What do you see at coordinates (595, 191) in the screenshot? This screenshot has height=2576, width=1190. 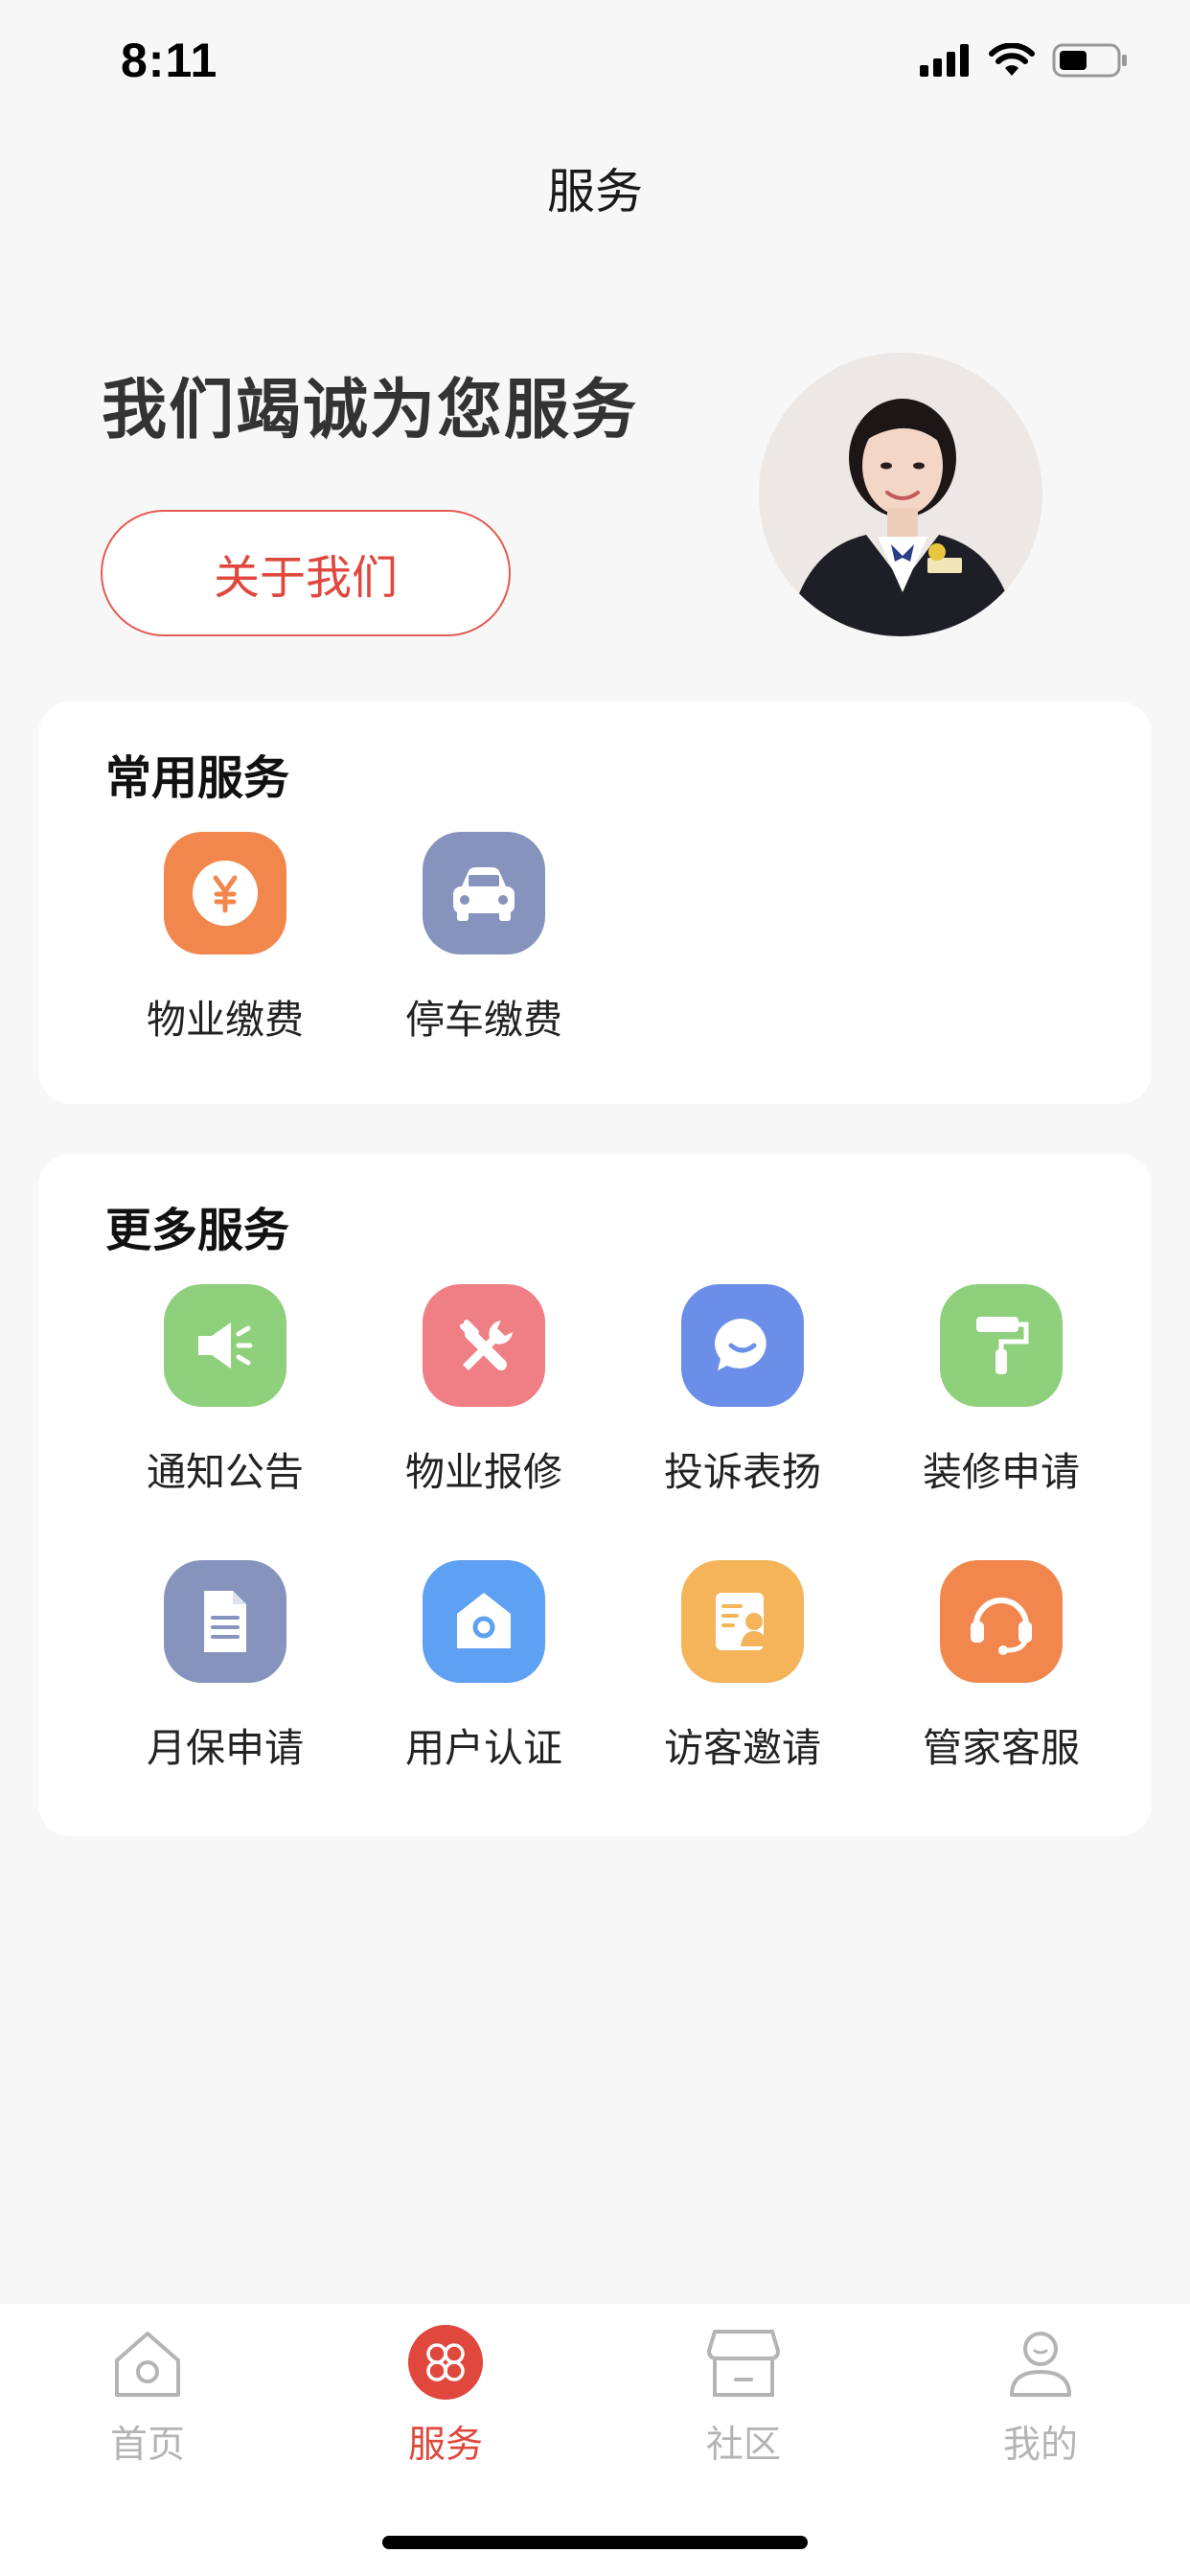 I see `page-title: 服务` at bounding box center [595, 191].